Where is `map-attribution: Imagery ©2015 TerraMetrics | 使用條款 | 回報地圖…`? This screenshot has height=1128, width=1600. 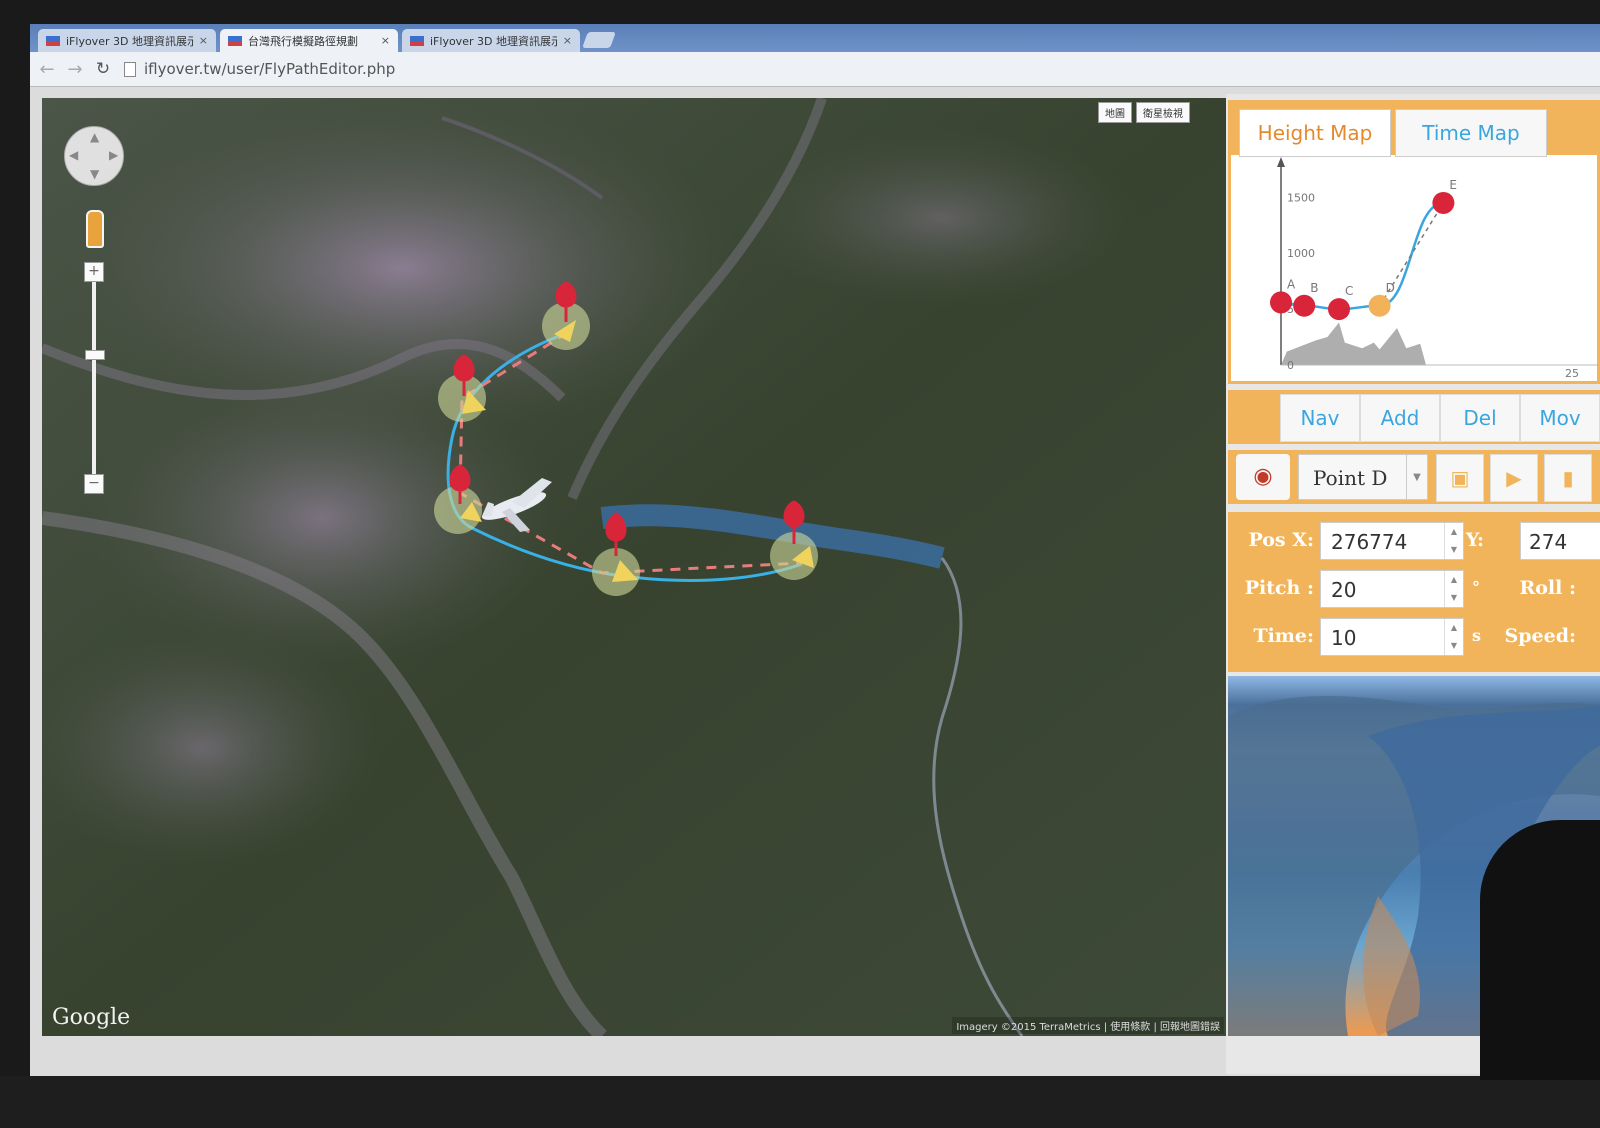
map-attribution: Imagery ©2015 TerraMetrics | 使用條款 | 回報地圖… is located at coordinates (1088, 1025).